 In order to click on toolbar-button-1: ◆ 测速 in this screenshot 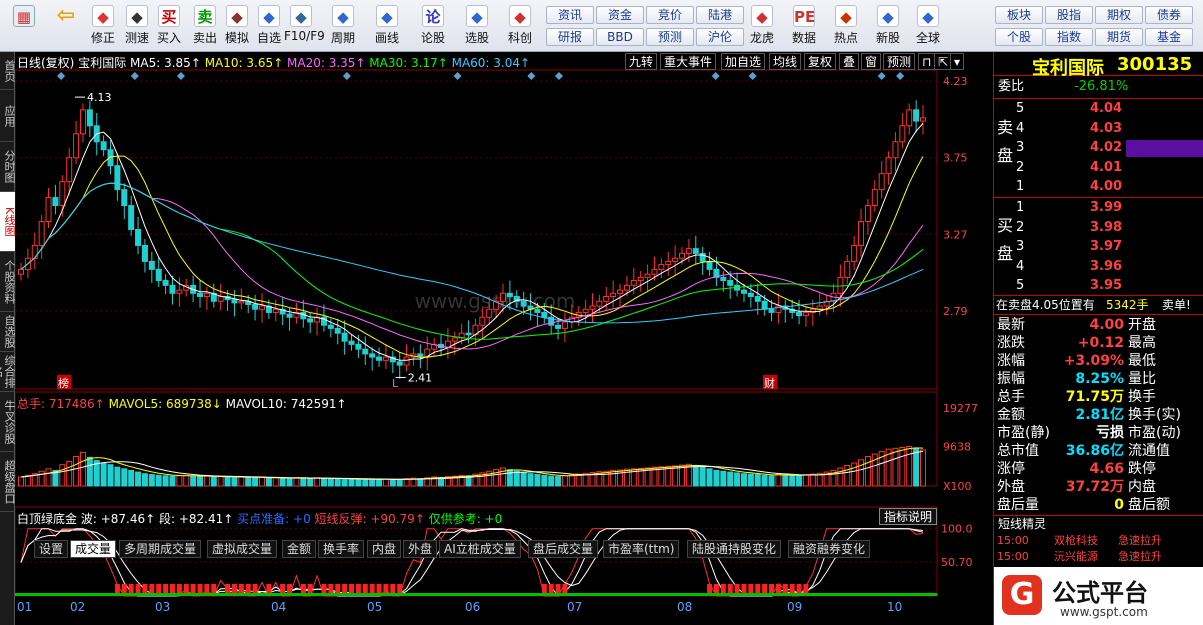, I will do `click(137, 26)`.